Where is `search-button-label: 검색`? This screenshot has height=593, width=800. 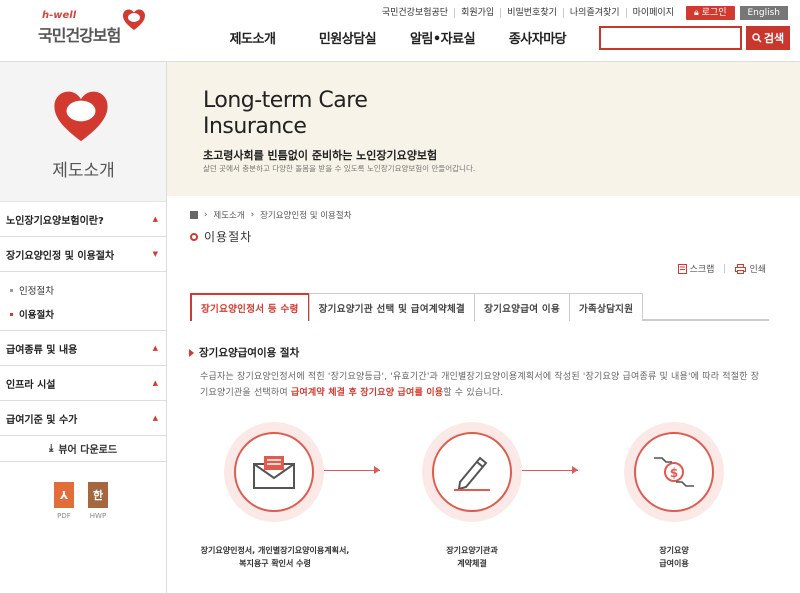
search-button-label: 검색 is located at coordinates (774, 38).